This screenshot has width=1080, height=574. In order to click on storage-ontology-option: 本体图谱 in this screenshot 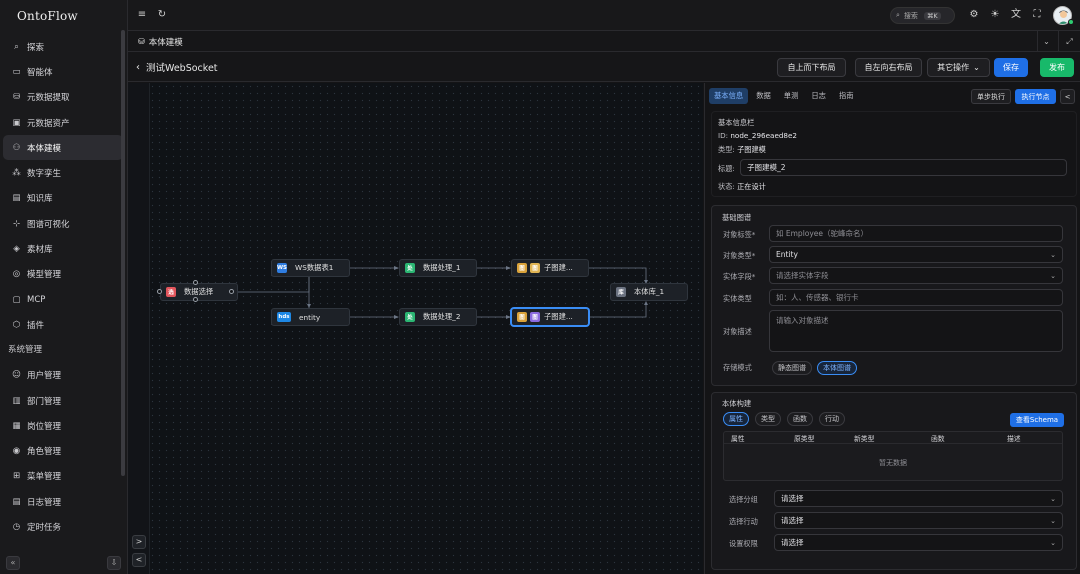, I will do `click(837, 368)`.